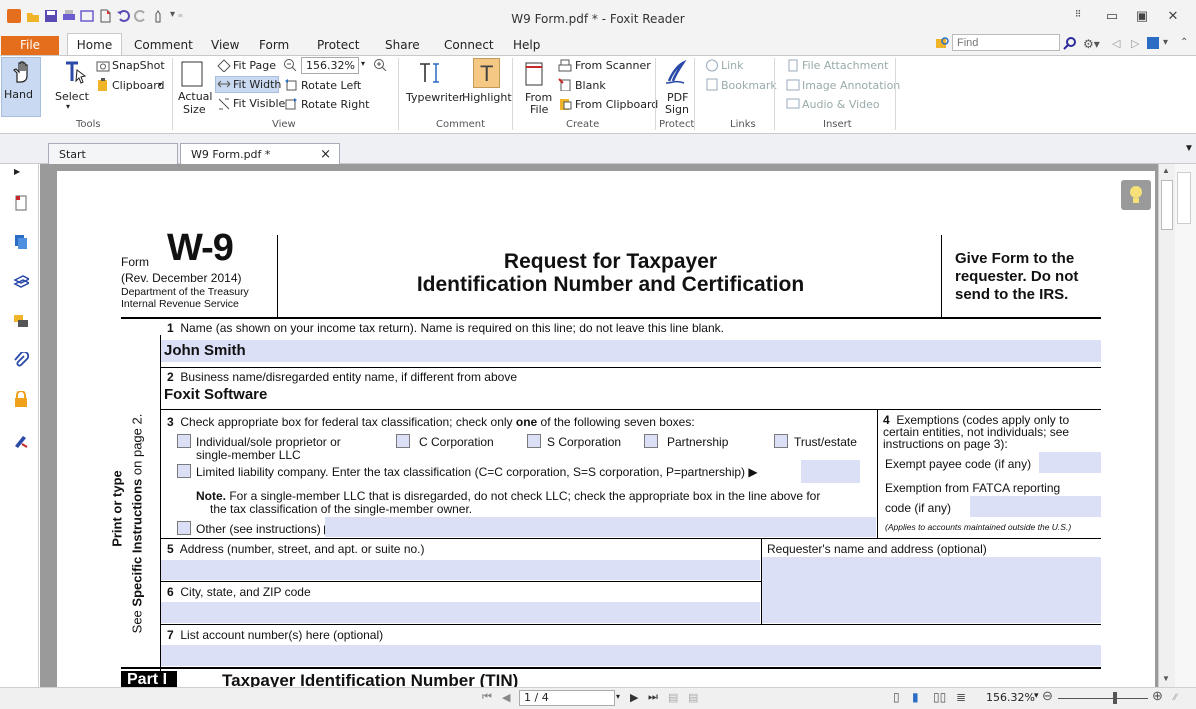  What do you see at coordinates (693, 697) in the screenshot?
I see `next-view-icon: ▤` at bounding box center [693, 697].